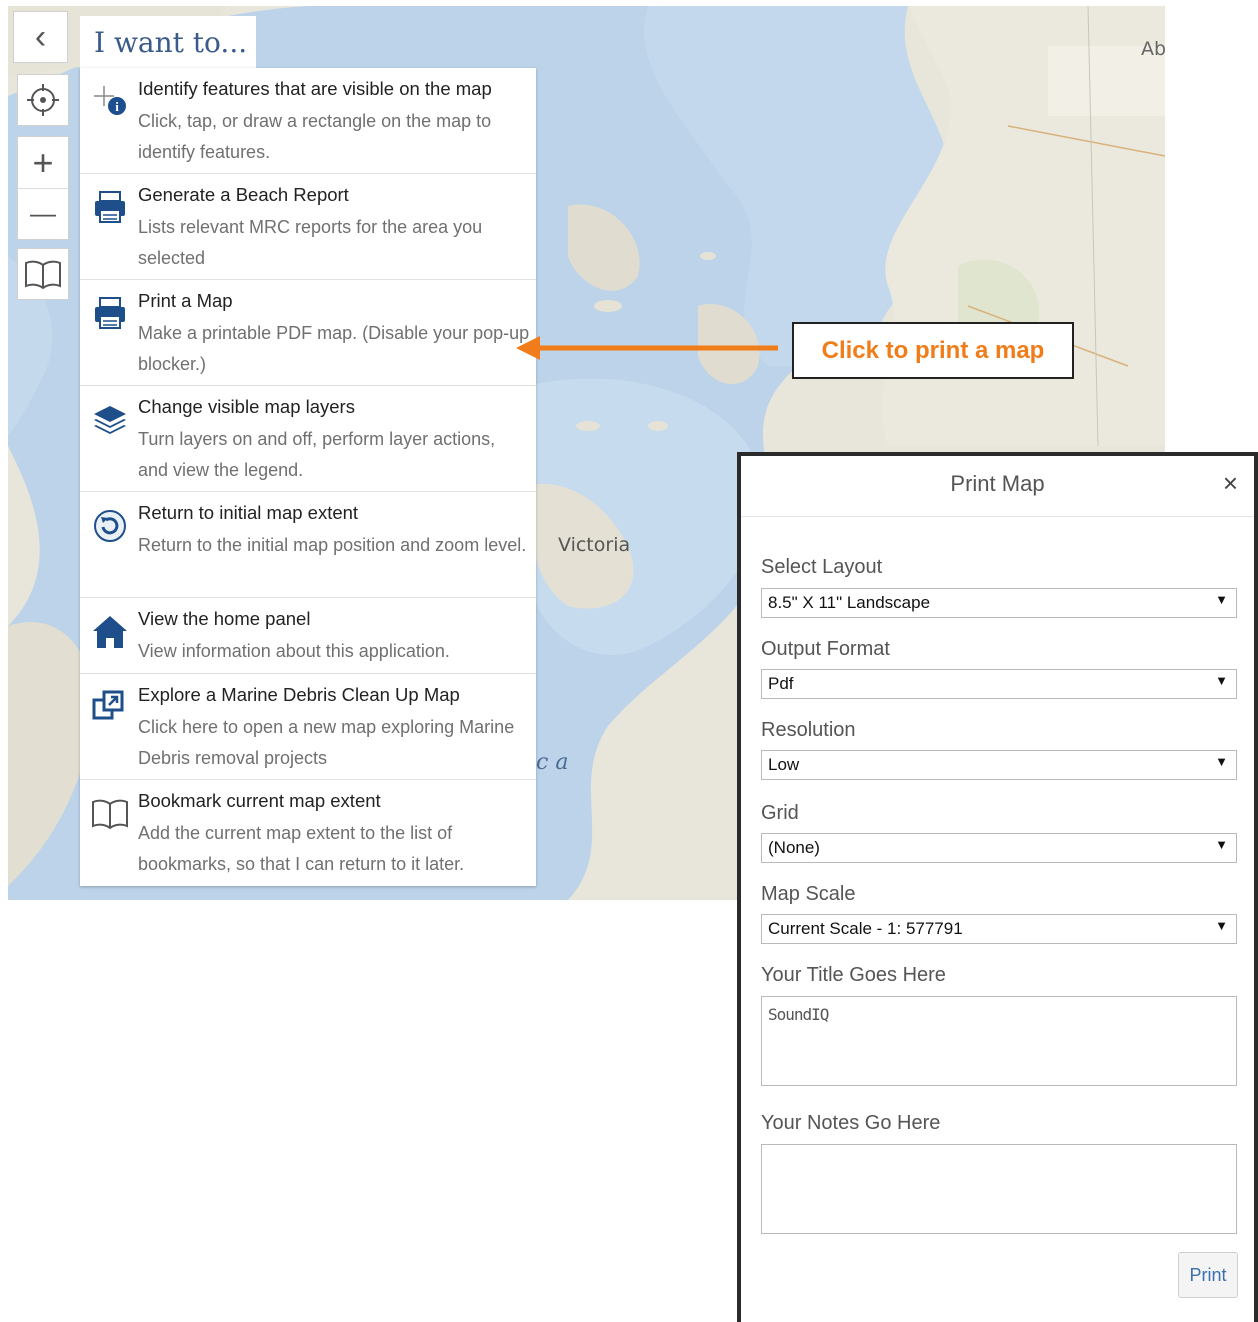 This screenshot has height=1322, width=1258. What do you see at coordinates (110, 814) in the screenshot?
I see `bookmark-icon` at bounding box center [110, 814].